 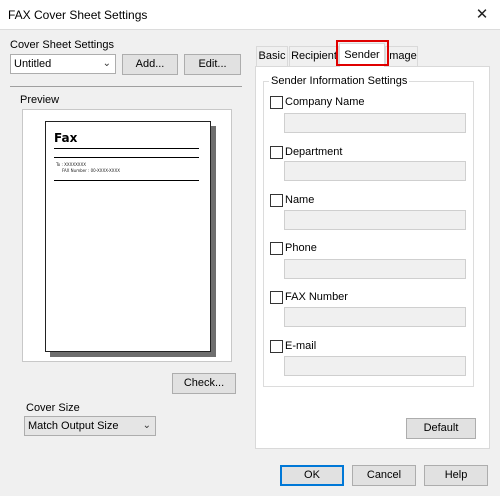 I want to click on department-checkbox-row: Department, so click(x=306, y=152).